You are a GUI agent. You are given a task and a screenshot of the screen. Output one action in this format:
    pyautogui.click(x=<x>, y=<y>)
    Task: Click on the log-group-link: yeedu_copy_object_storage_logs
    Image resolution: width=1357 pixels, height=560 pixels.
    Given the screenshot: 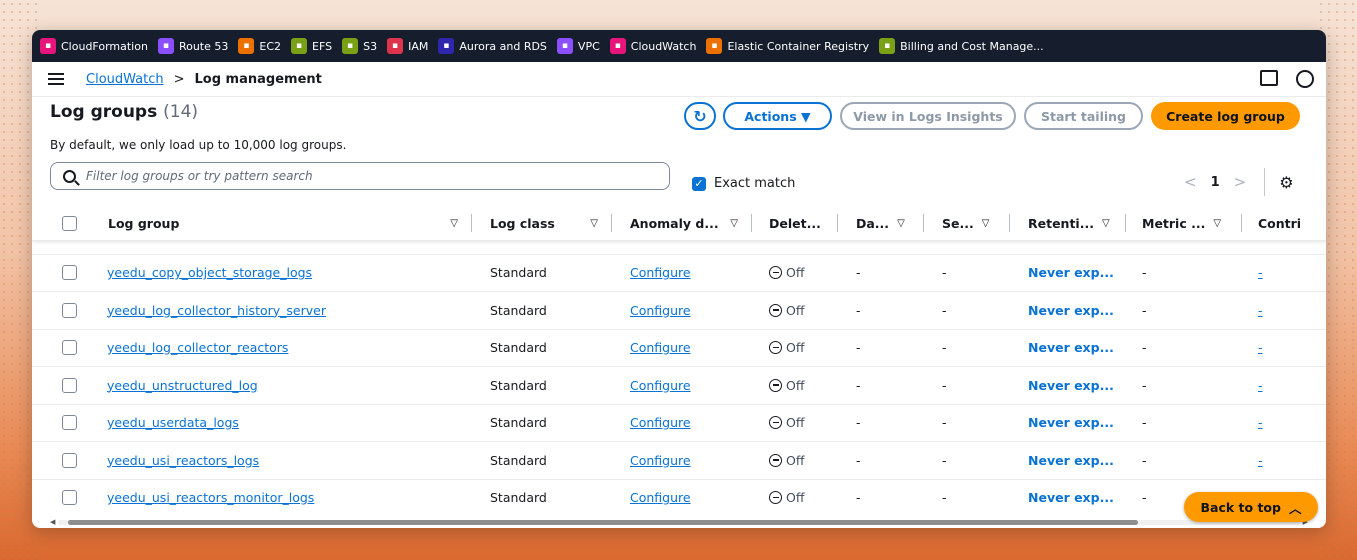 What is the action you would take?
    pyautogui.click(x=209, y=272)
    